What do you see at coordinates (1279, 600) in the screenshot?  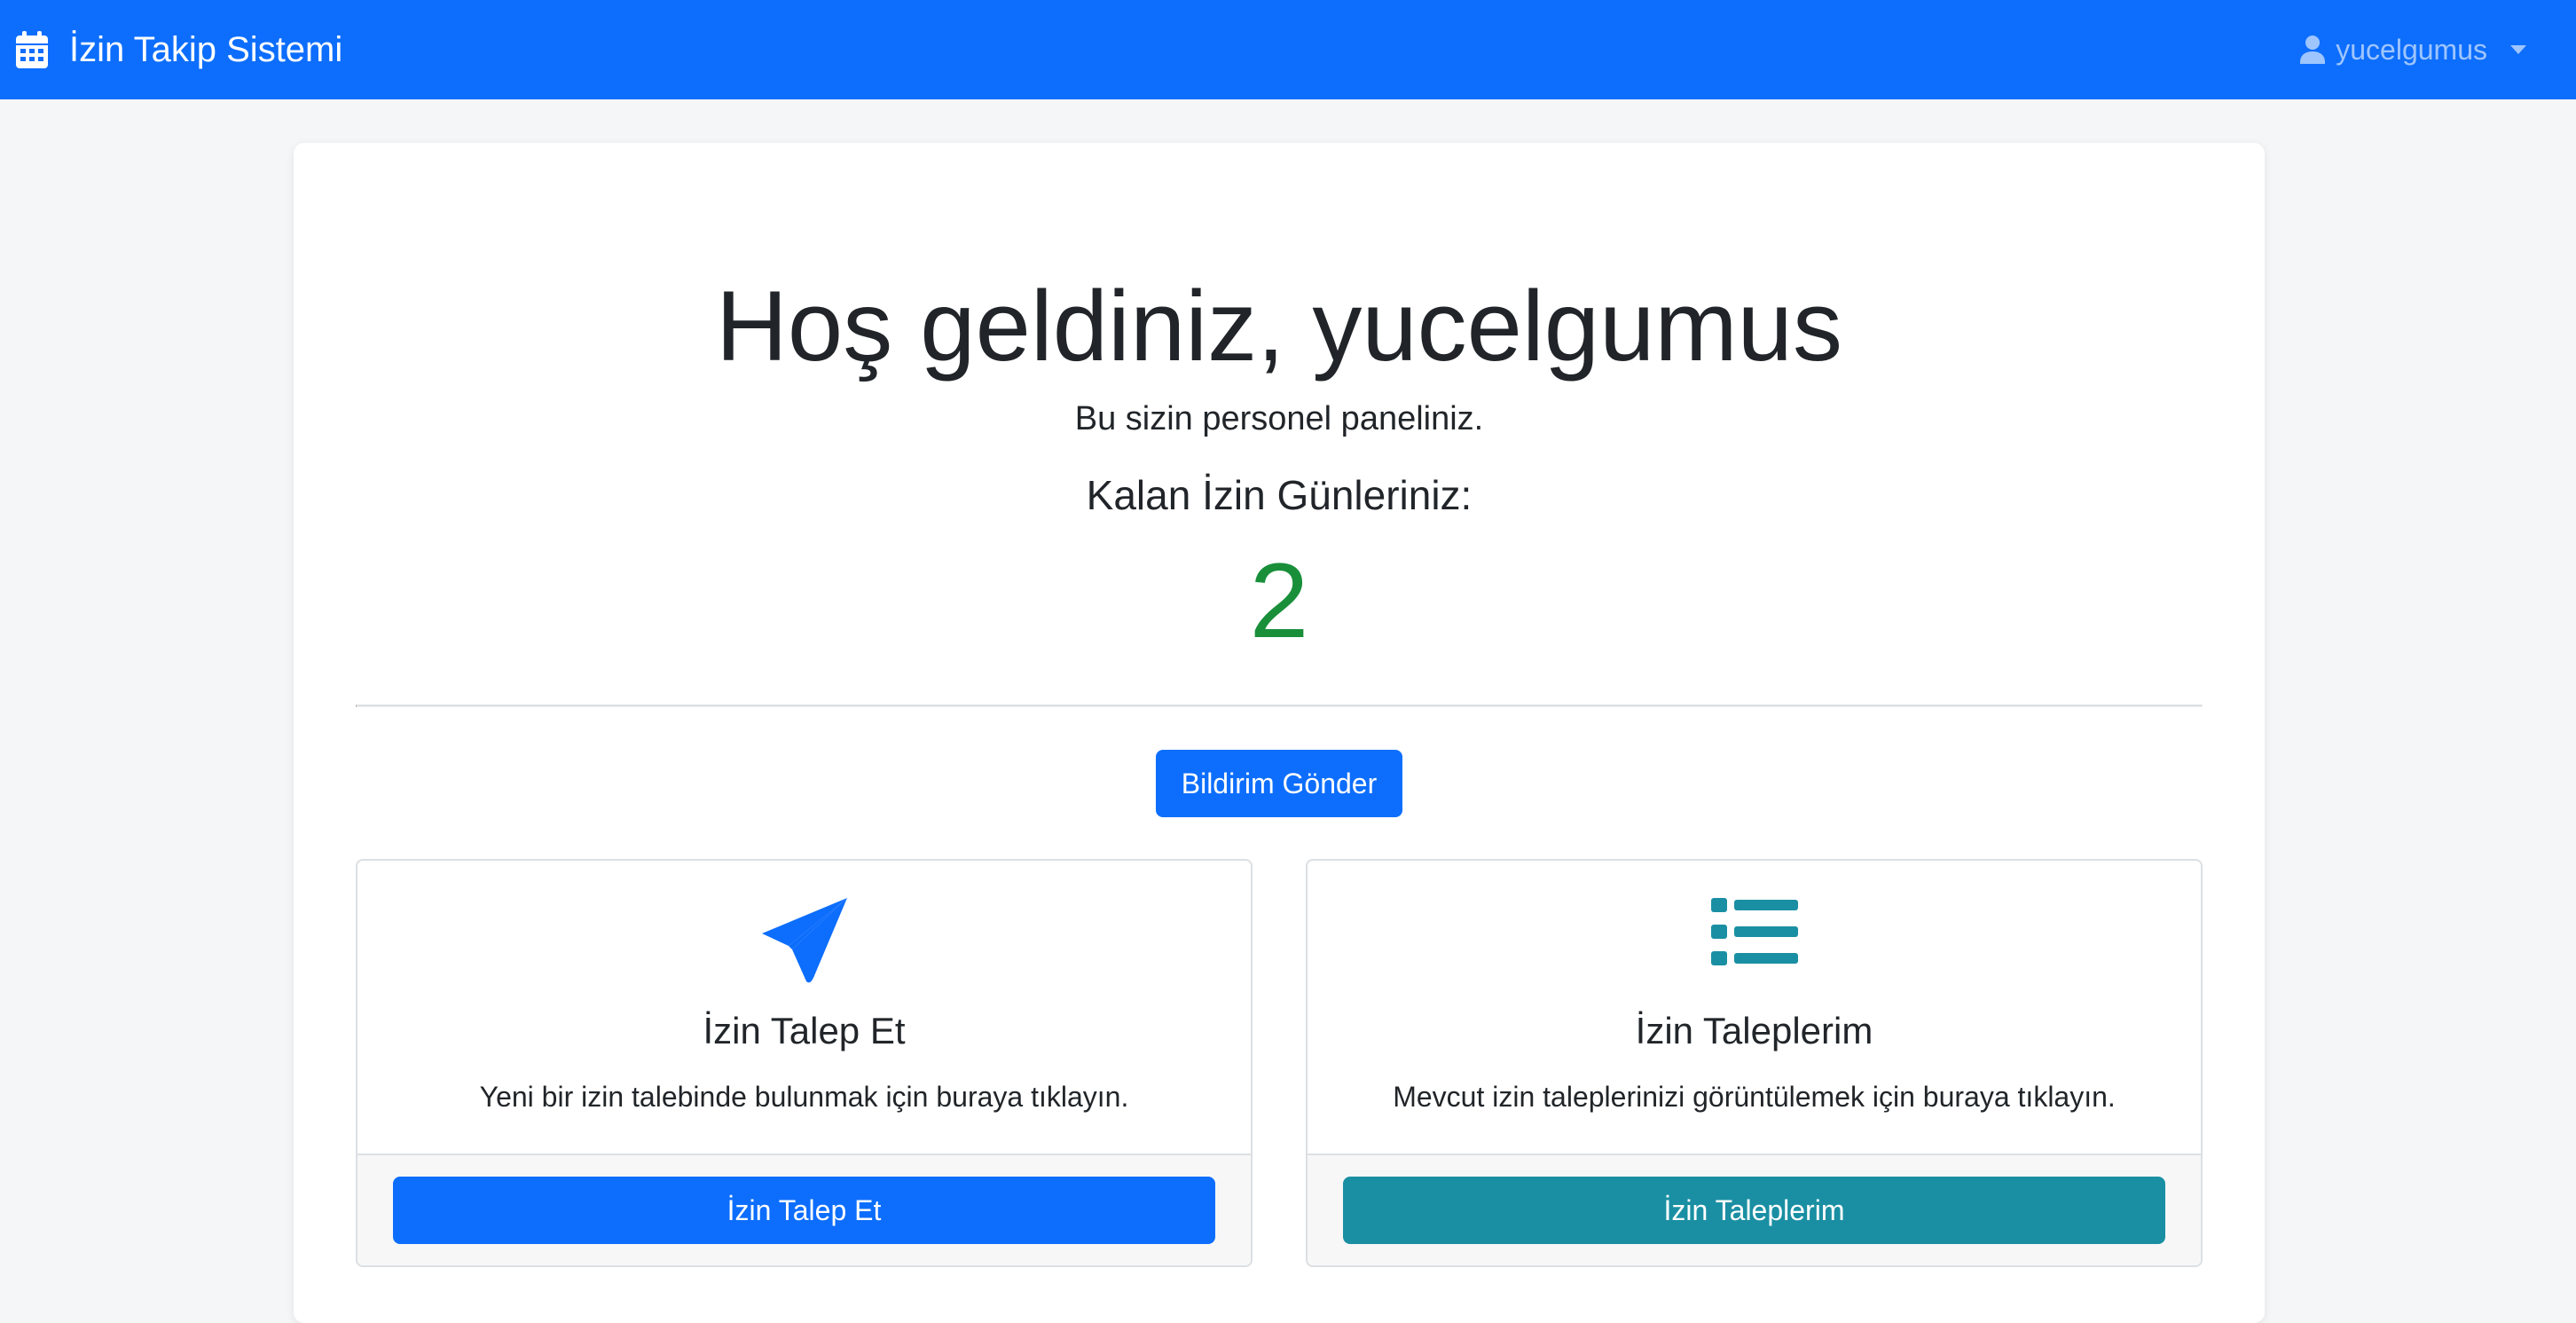 I see `remaining-days-value: 2` at bounding box center [1279, 600].